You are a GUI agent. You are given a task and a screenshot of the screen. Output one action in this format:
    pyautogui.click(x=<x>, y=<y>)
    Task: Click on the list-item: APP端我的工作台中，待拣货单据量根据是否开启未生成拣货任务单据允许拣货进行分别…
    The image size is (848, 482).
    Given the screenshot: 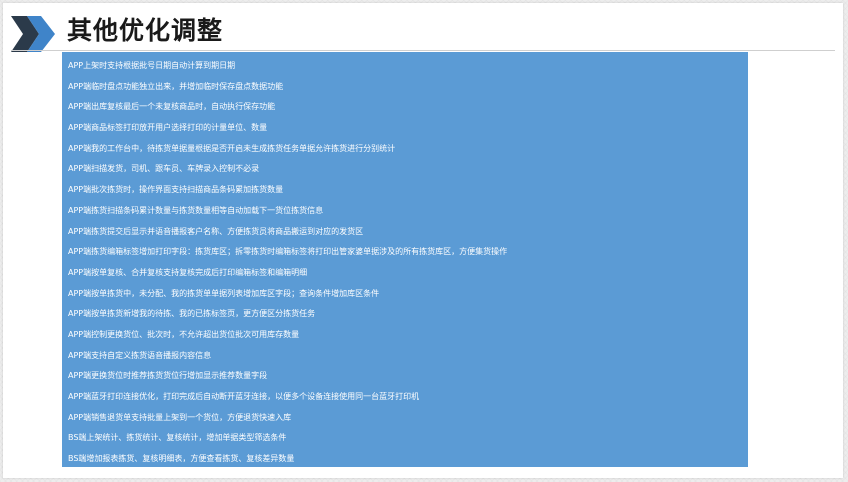 What is the action you would take?
    pyautogui.click(x=232, y=148)
    